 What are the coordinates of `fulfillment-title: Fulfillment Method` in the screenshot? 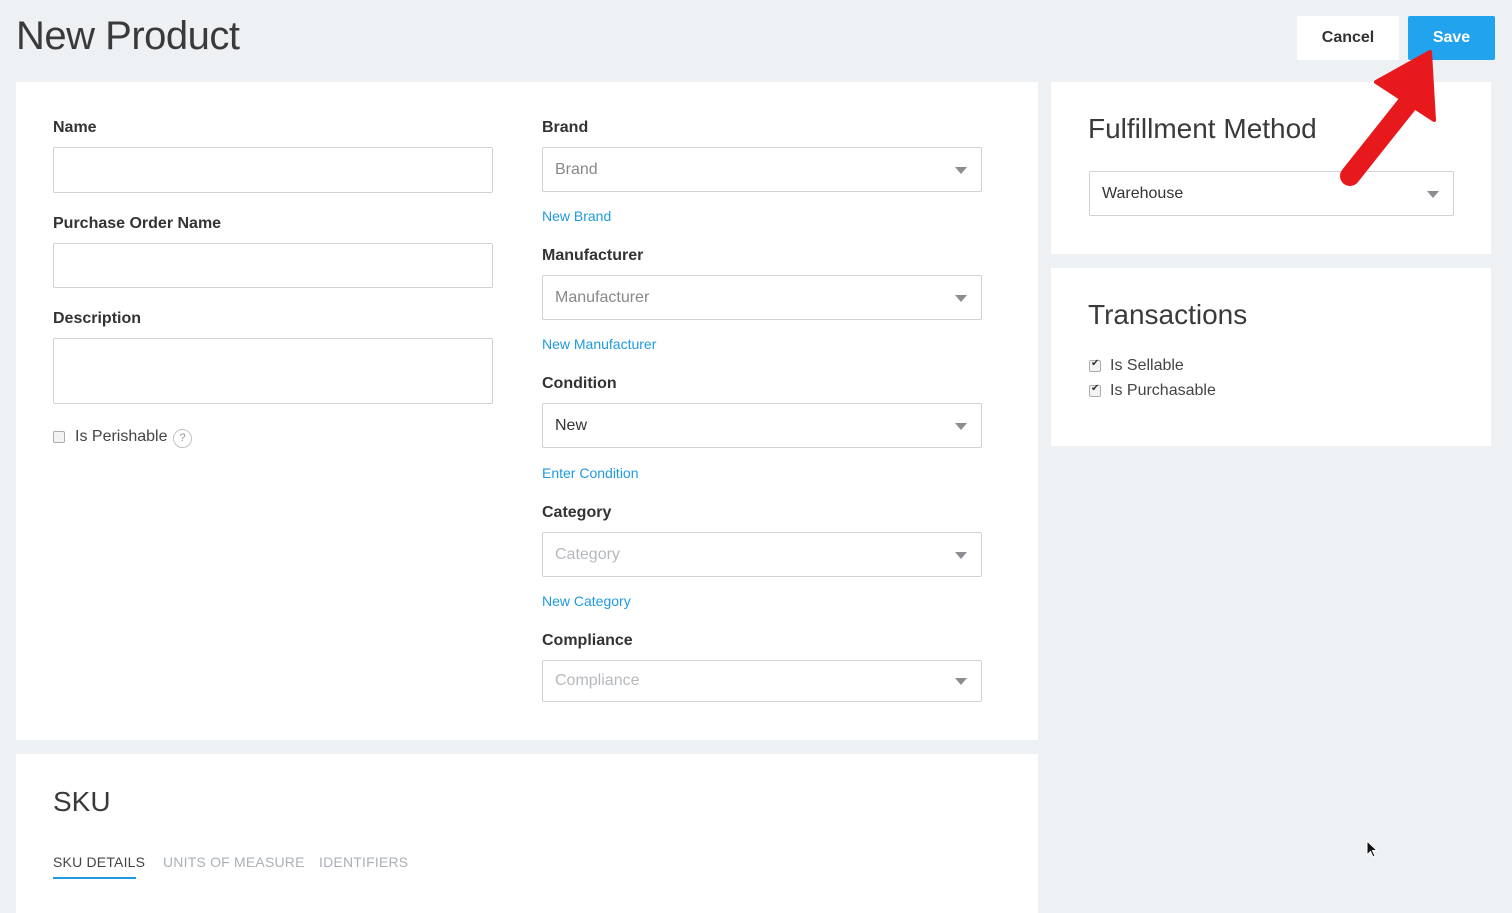 It's located at (1202, 128).